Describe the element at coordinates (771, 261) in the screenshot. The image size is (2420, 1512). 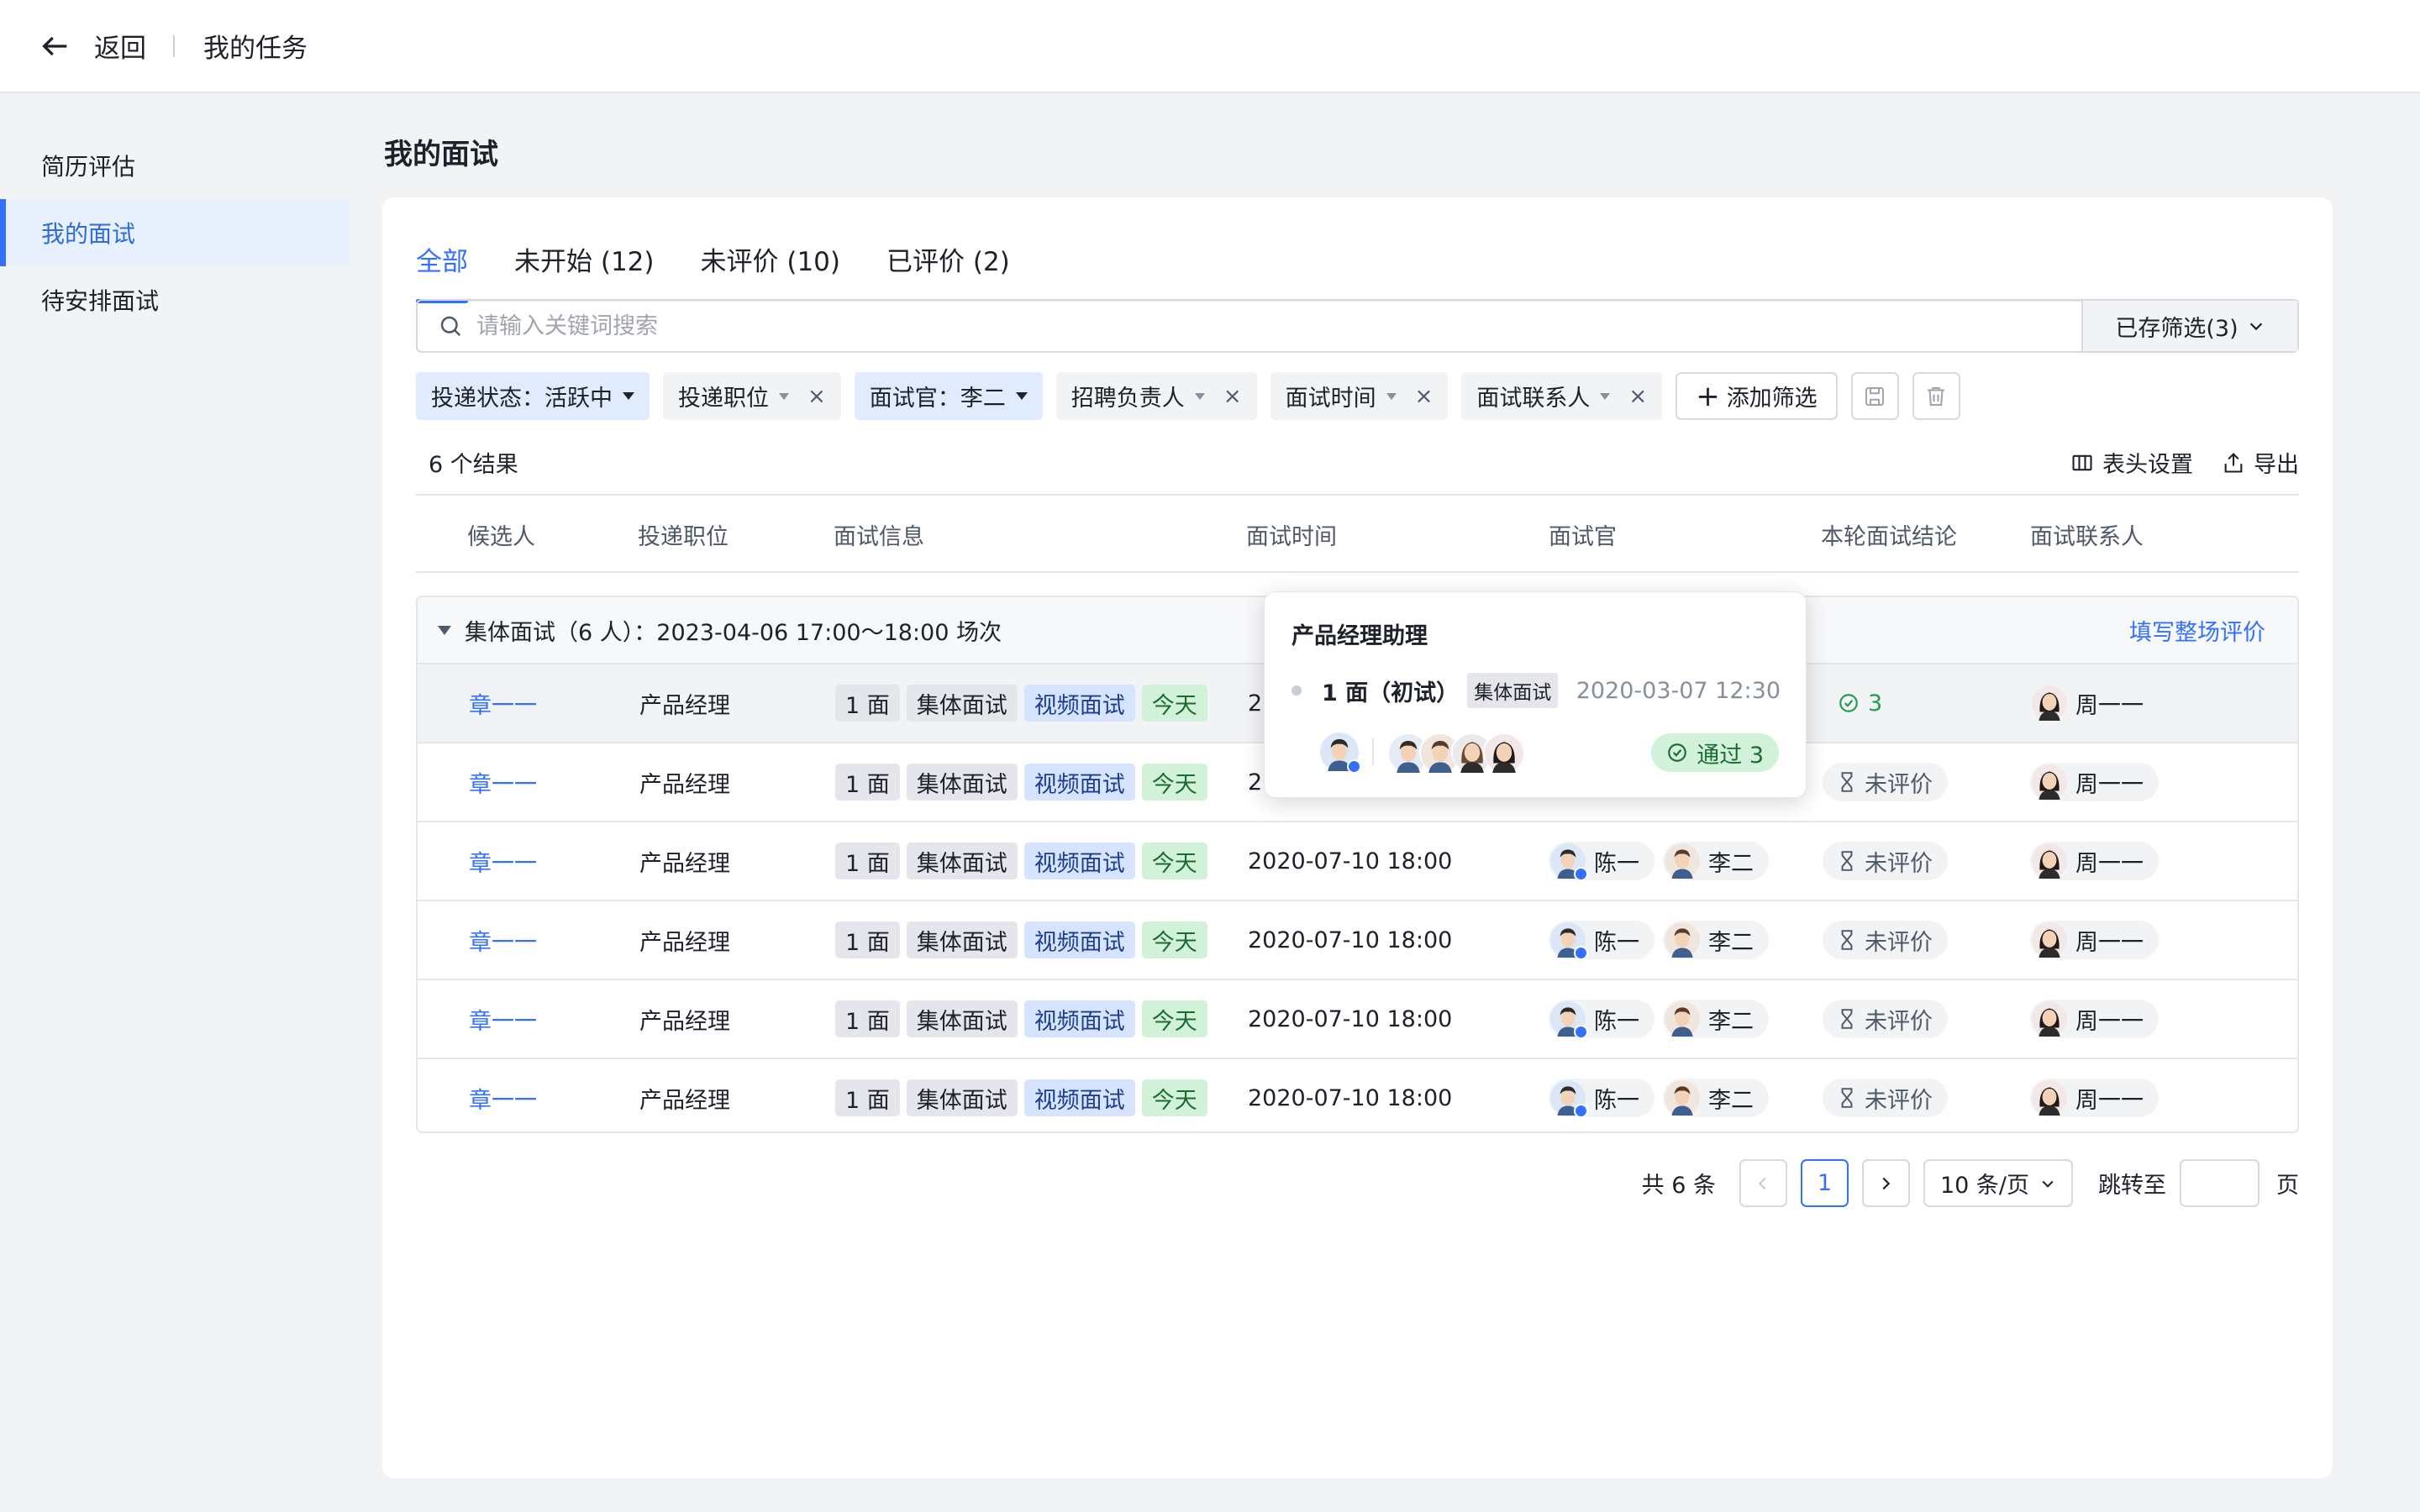
I see `tab-not-evaluated: 未评价 (10)` at that location.